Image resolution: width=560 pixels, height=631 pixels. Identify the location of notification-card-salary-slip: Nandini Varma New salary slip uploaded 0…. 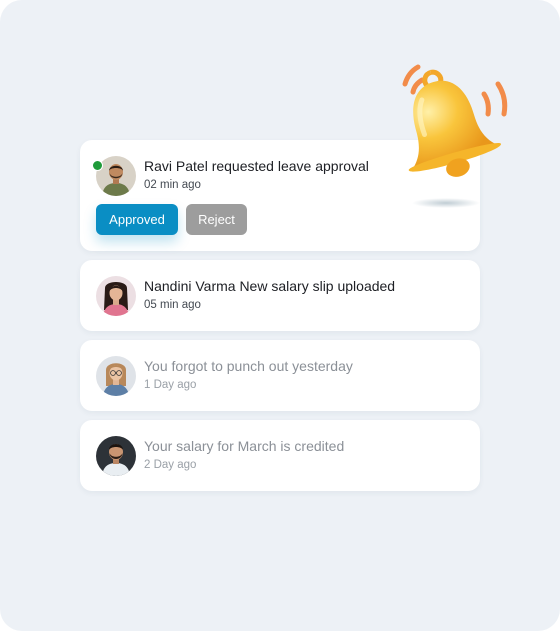
(280, 295).